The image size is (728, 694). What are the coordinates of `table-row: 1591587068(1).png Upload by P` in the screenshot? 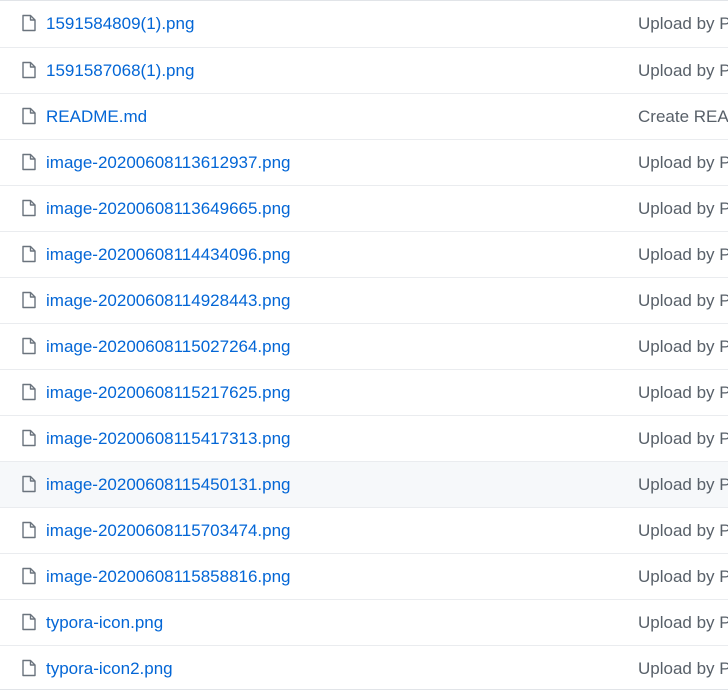 It's located at (364, 70).